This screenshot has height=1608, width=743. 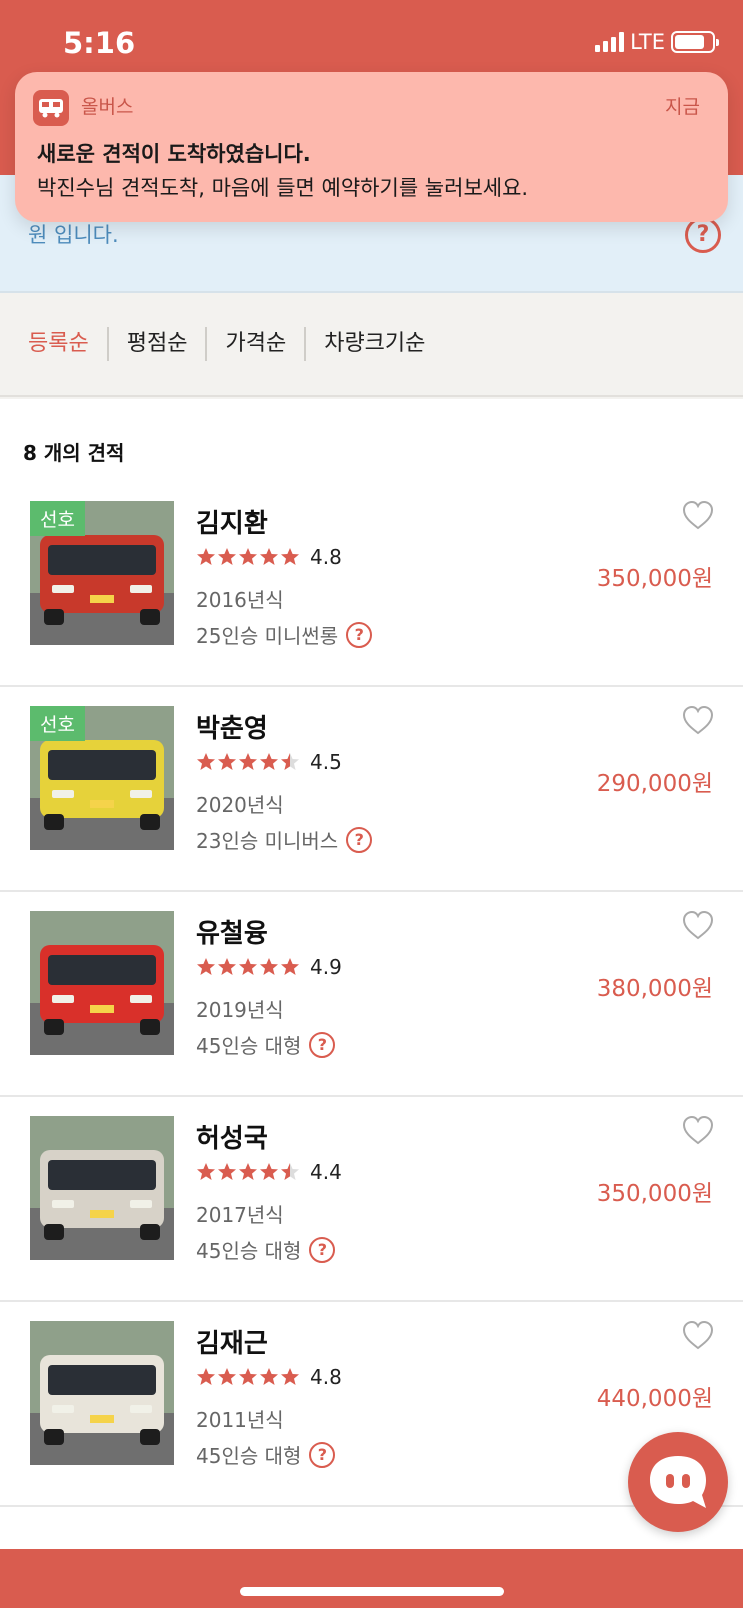 What do you see at coordinates (73, 235) in the screenshot?
I see `info-banner-text: 원 입니다.` at bounding box center [73, 235].